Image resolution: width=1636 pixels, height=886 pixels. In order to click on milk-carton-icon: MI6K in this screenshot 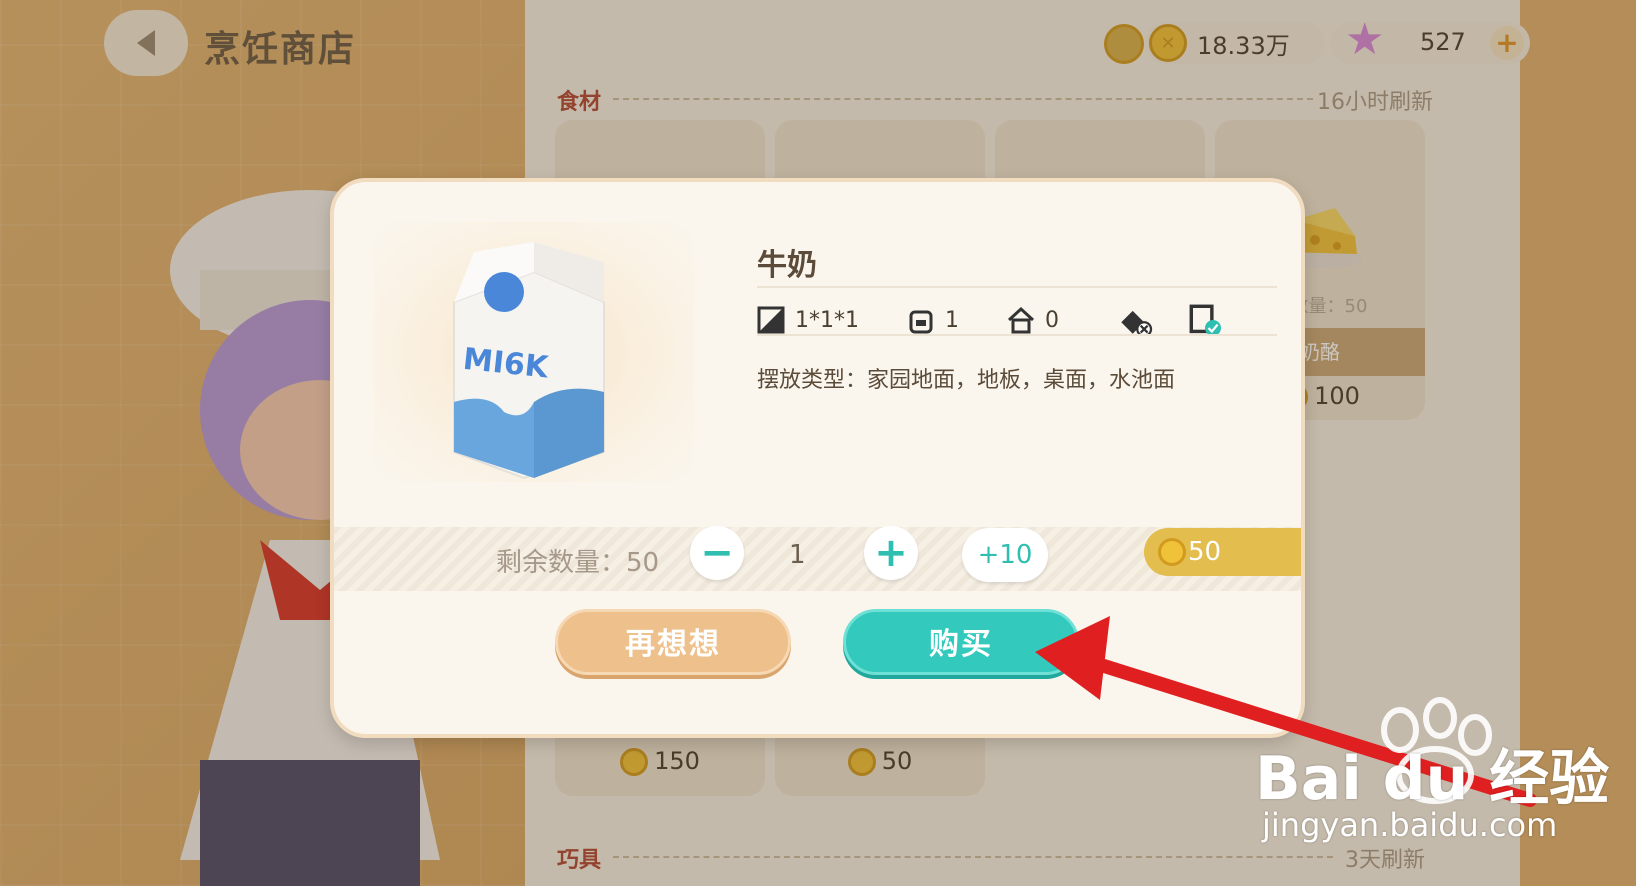, I will do `click(529, 361)`.